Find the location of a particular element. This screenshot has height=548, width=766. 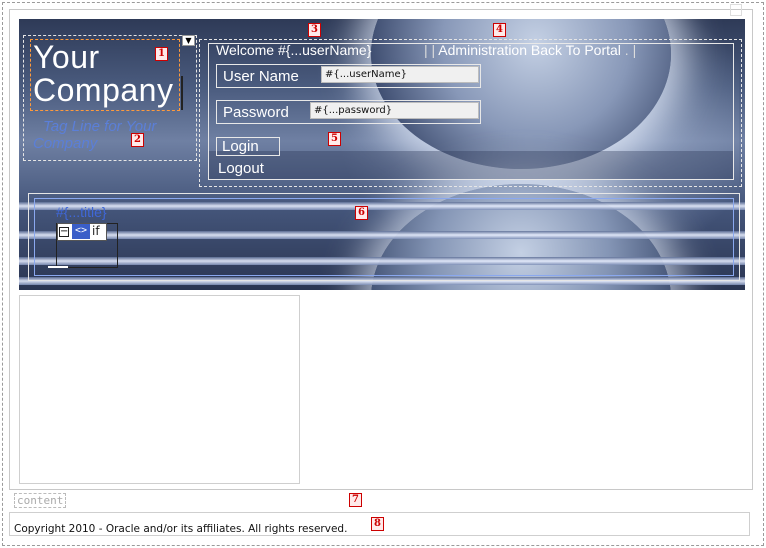

username-label: User Name is located at coordinates (261, 76).